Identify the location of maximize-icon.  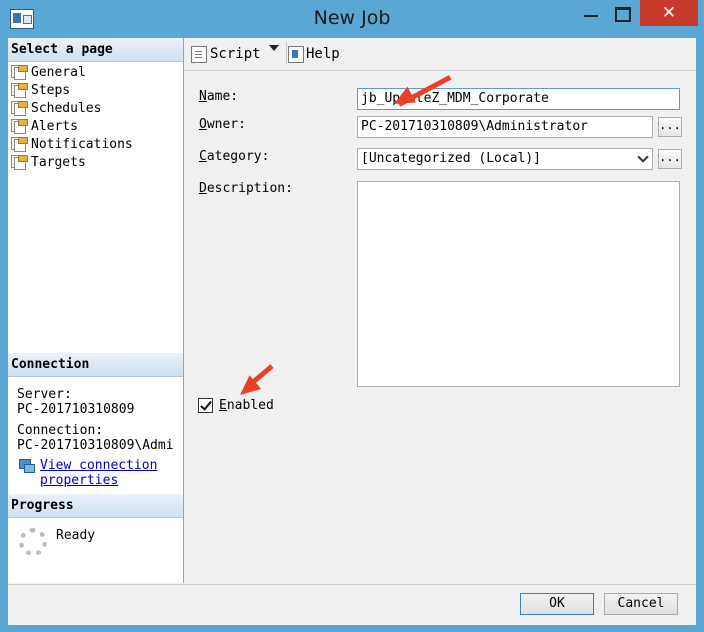
(623, 14).